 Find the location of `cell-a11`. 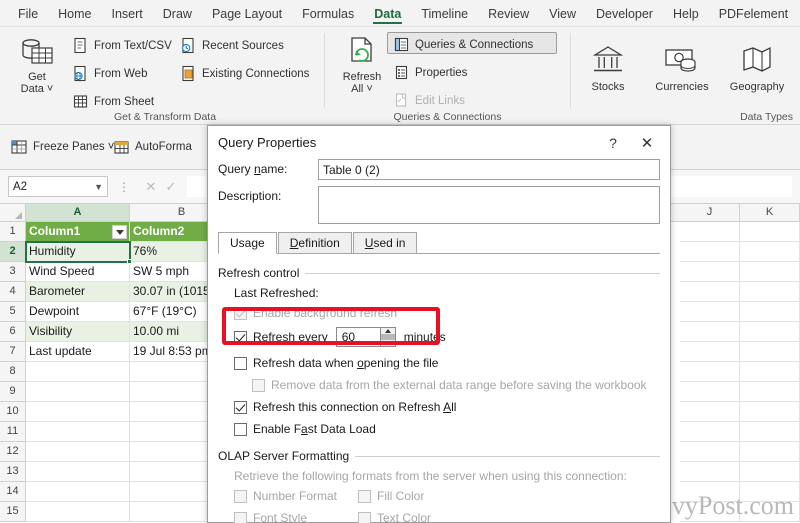

cell-a11 is located at coordinates (78, 432).